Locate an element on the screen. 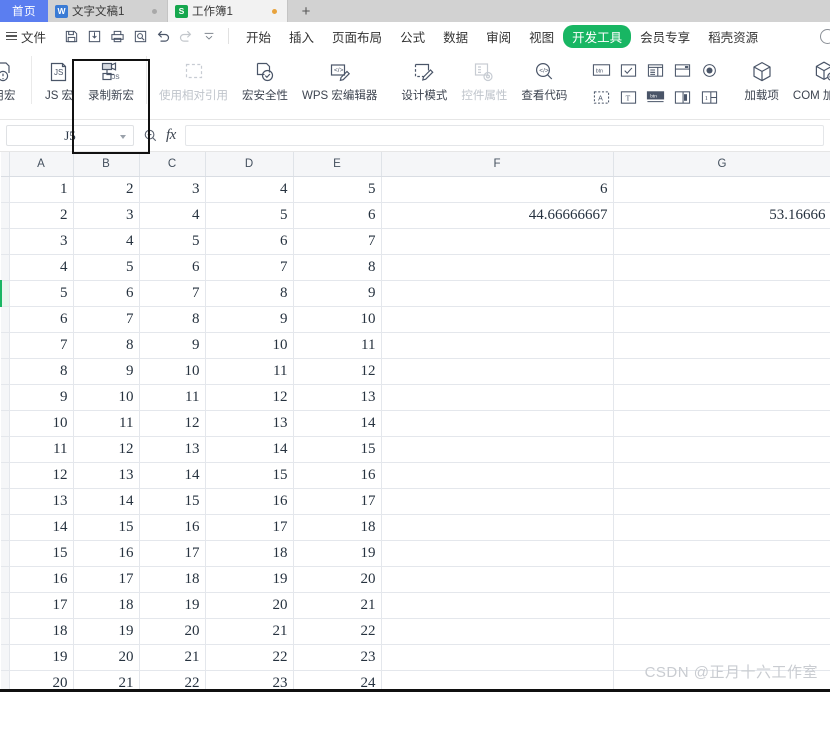 The width and height of the screenshot is (830, 732). cell-E15: 19 is located at coordinates (337, 553).